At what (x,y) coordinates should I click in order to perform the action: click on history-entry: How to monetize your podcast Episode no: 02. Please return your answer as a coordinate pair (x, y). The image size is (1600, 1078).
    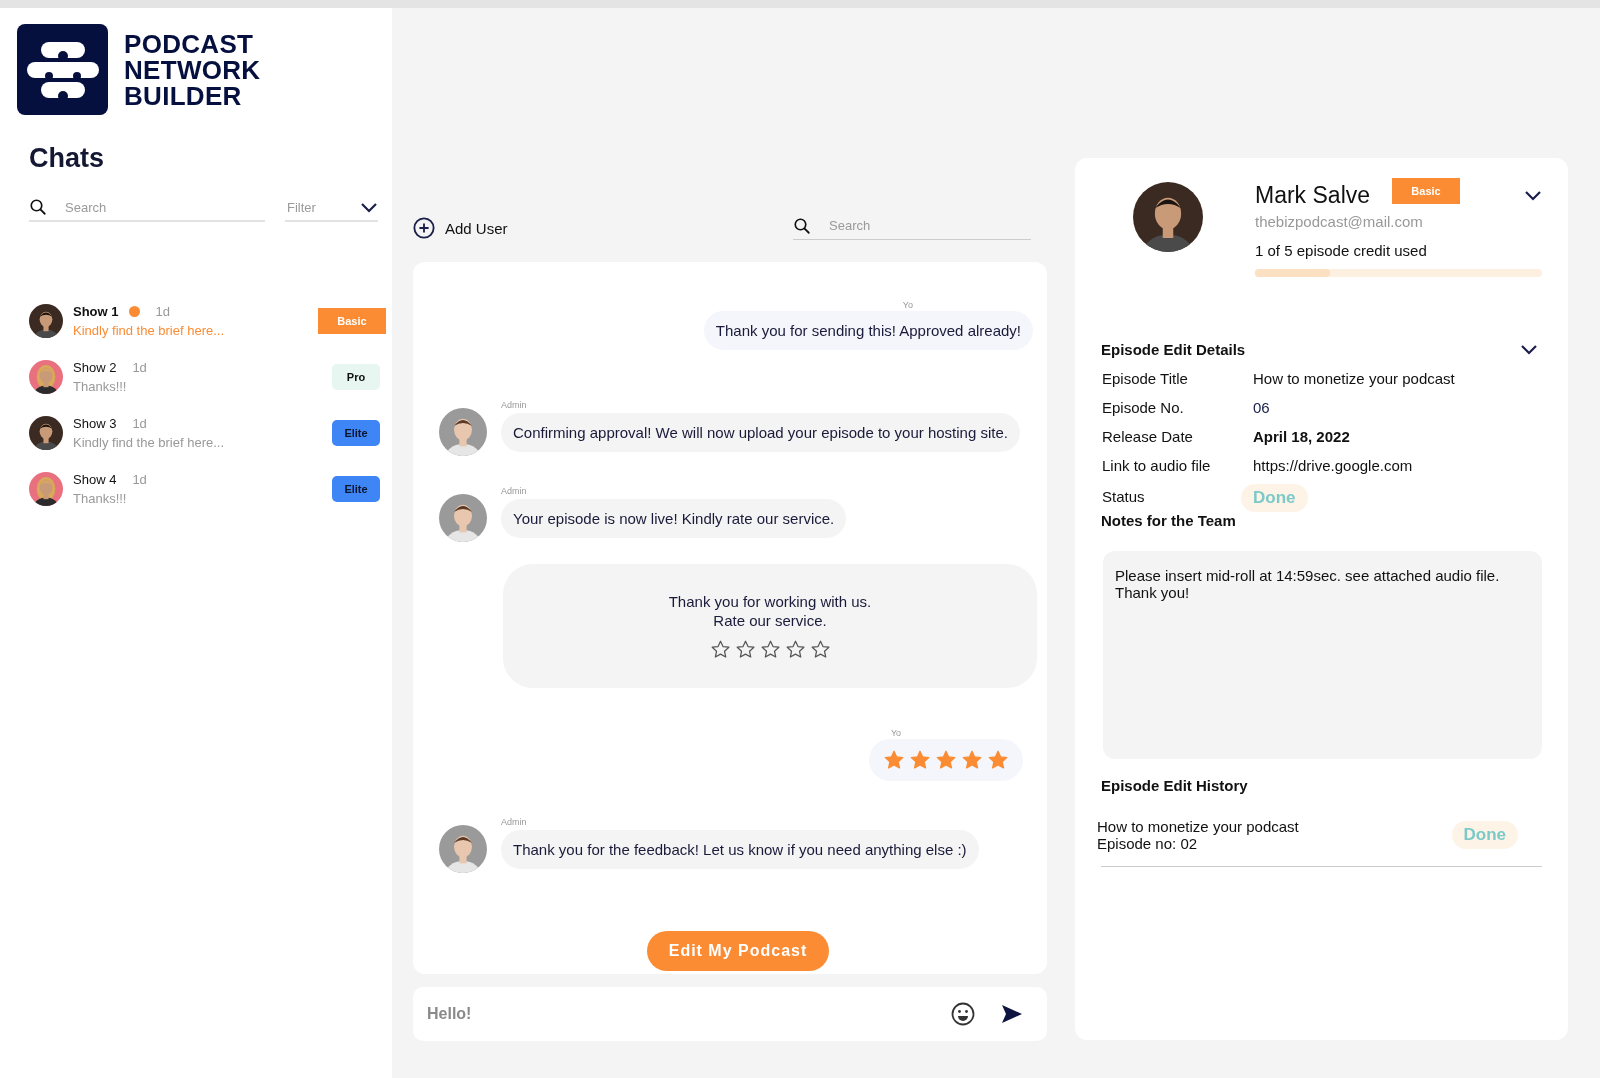
    Looking at the image, I should click on (1198, 835).